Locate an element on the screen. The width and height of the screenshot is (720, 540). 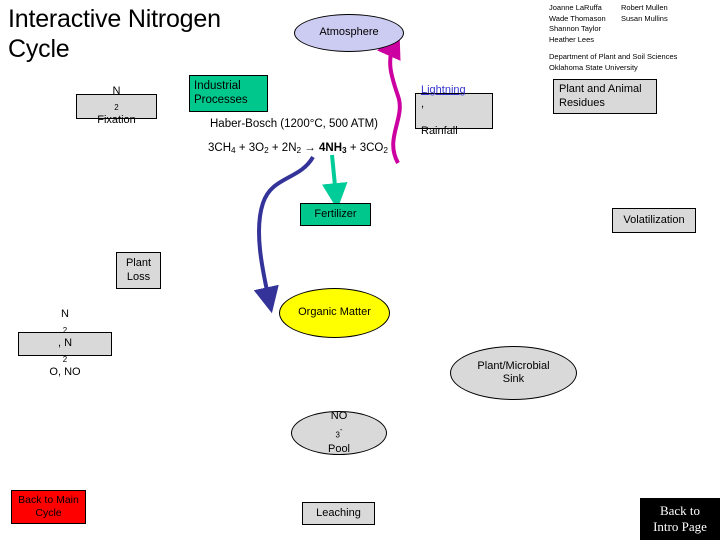
node-no3-pool: NO 3- Pool is located at coordinates (339, 433).